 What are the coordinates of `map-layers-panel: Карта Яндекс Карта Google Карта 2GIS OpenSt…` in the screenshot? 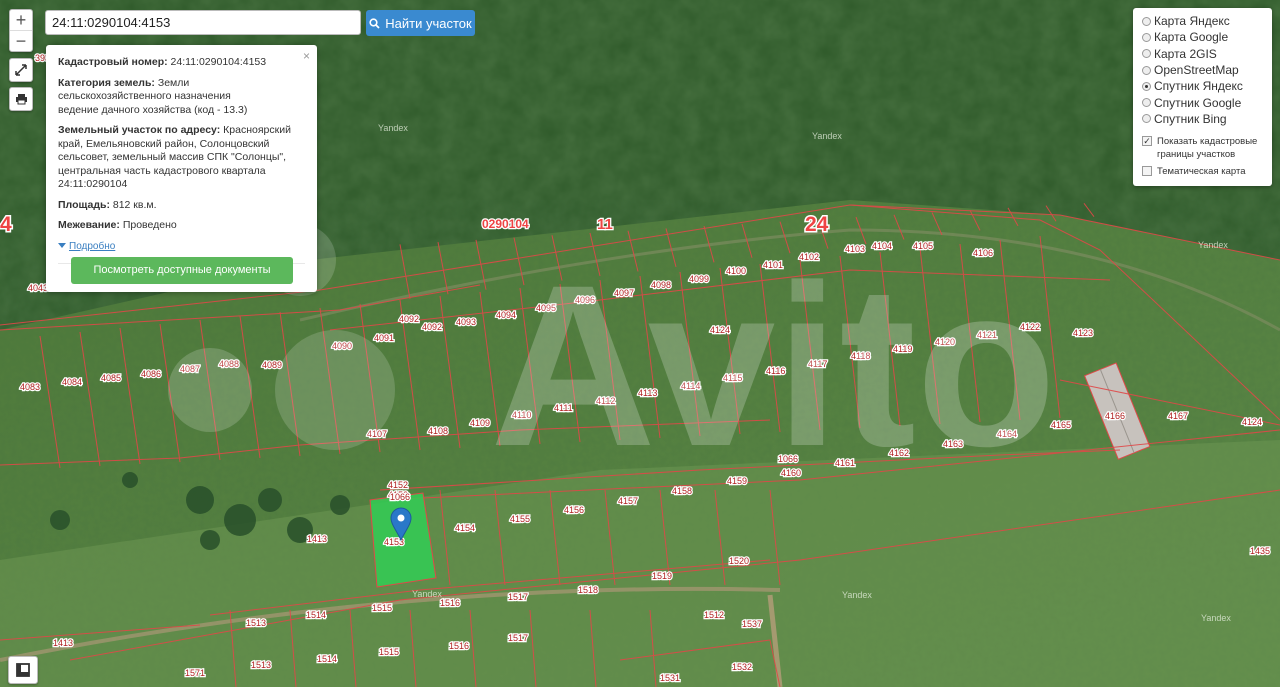 It's located at (1202, 97).